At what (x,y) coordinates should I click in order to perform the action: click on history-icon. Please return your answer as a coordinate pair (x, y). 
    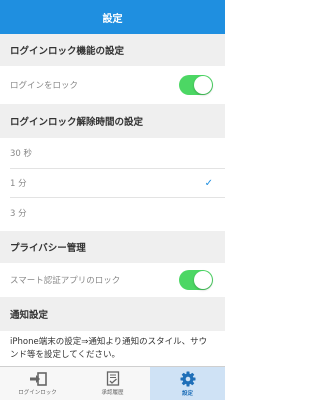
    Looking at the image, I should click on (112, 378).